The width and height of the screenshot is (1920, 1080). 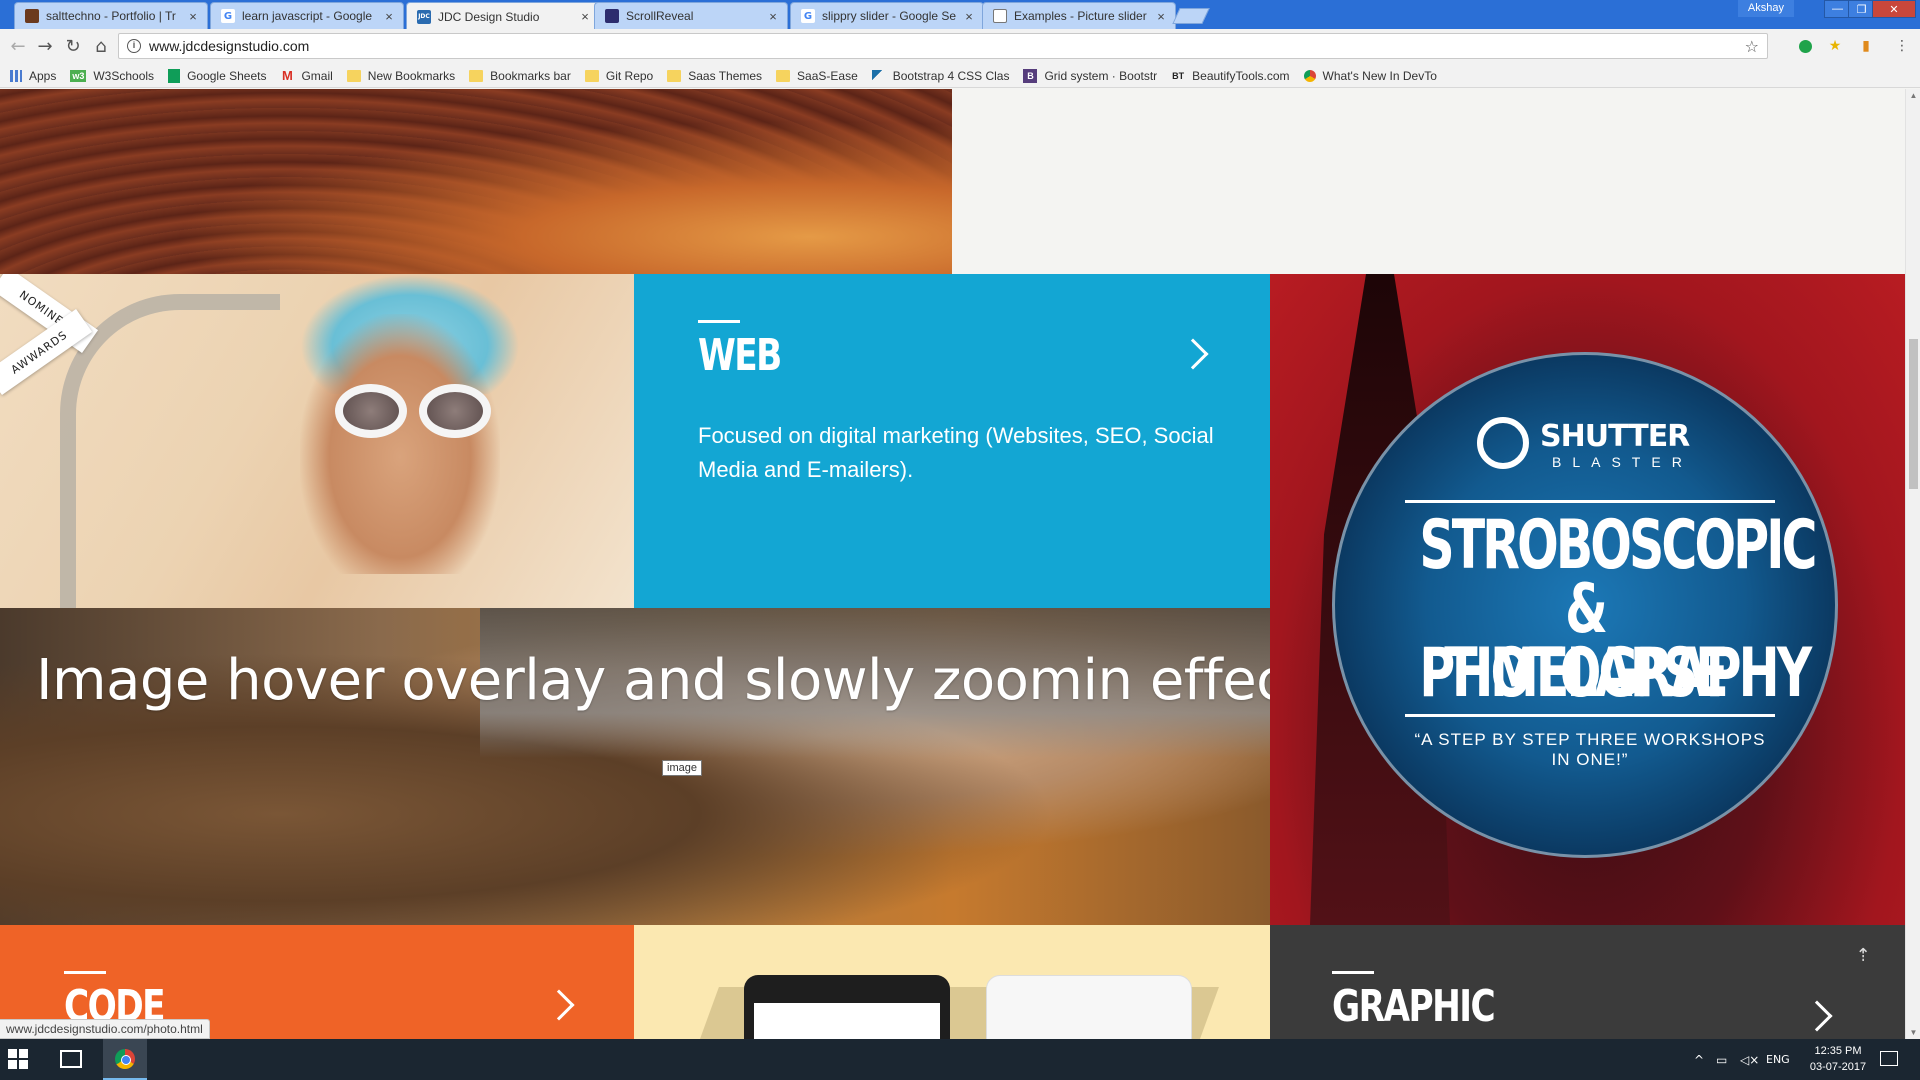 What do you see at coordinates (489, 16) in the screenshot?
I see `tab-title: JDC Design Studio` at bounding box center [489, 16].